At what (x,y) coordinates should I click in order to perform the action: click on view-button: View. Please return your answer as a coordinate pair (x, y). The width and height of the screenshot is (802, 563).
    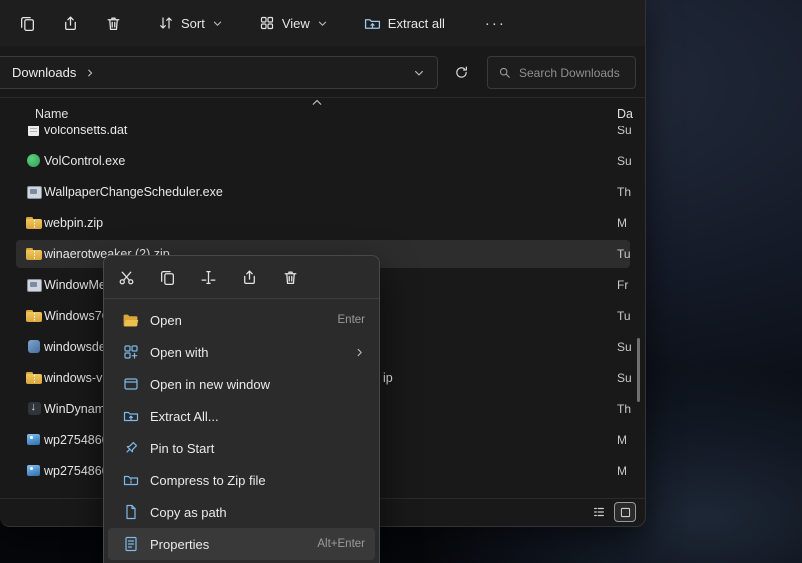
    Looking at the image, I should click on (293, 23).